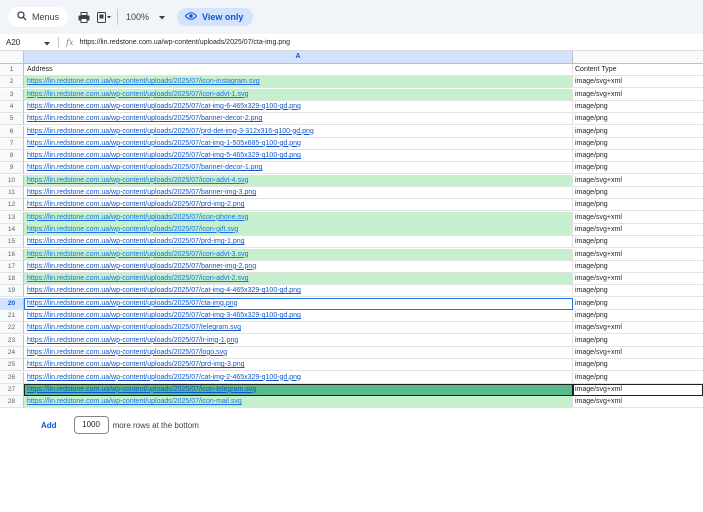 The height and width of the screenshot is (512, 703). What do you see at coordinates (12, 156) in the screenshot?
I see `row-number: 8` at bounding box center [12, 156].